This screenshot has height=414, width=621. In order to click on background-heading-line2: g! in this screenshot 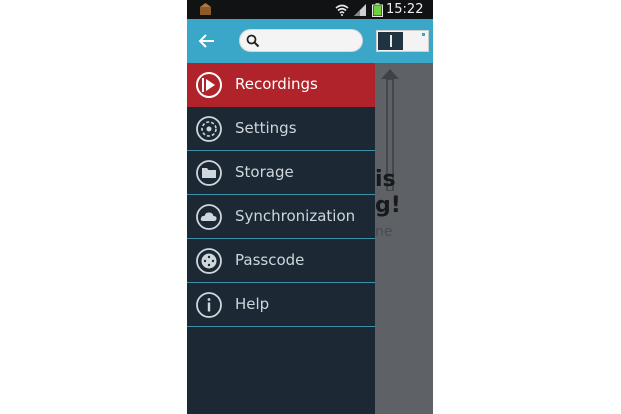, I will do `click(388, 205)`.